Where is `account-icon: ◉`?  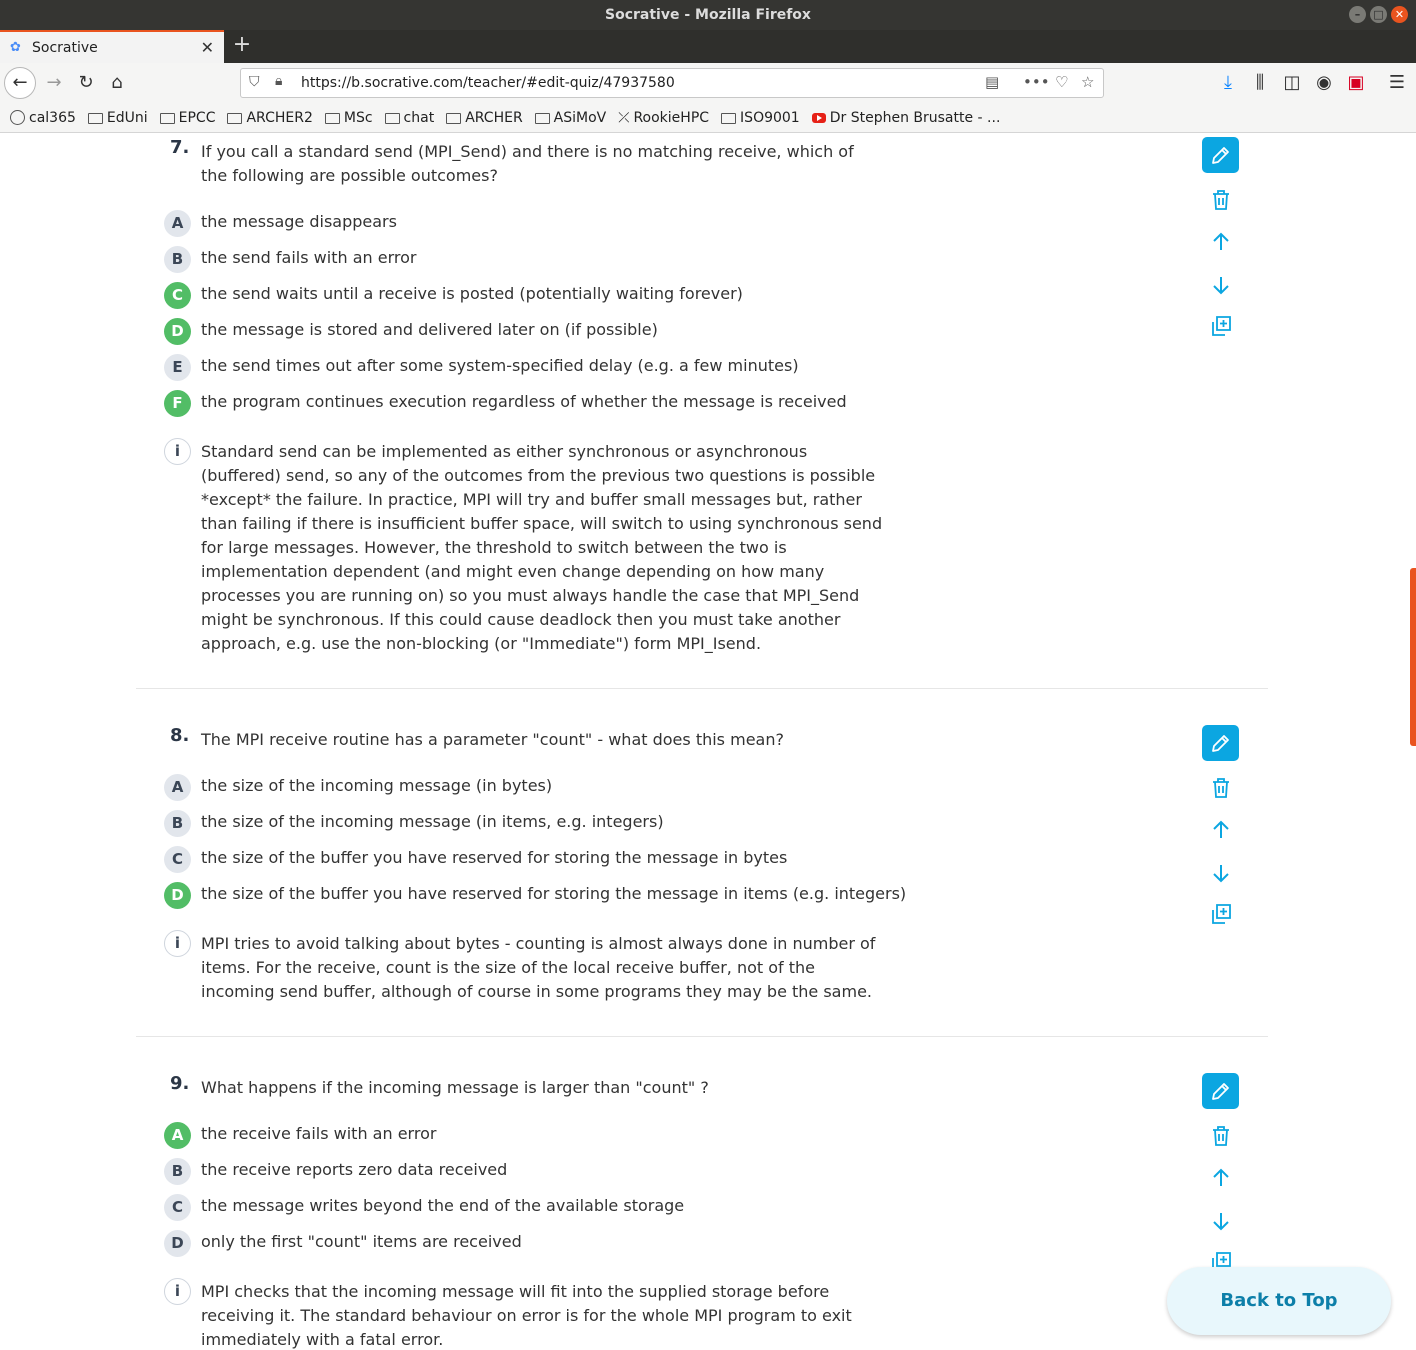
account-icon: ◉ is located at coordinates (1324, 83).